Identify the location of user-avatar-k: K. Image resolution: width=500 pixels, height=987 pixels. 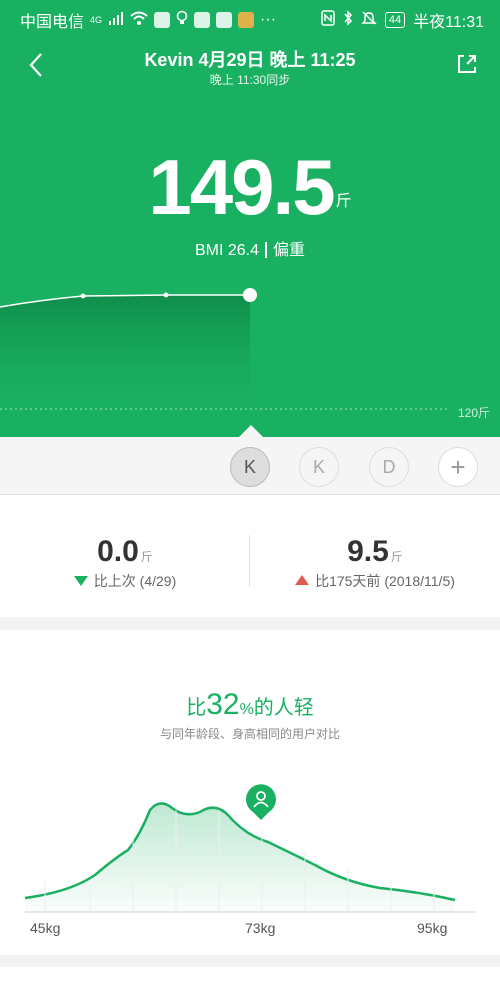
(319, 467).